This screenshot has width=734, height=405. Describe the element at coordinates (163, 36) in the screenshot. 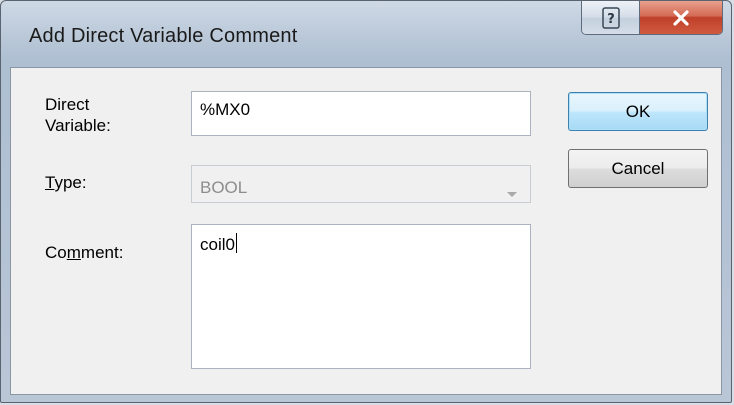

I see `window-title: Add Direct Variable Comment` at that location.